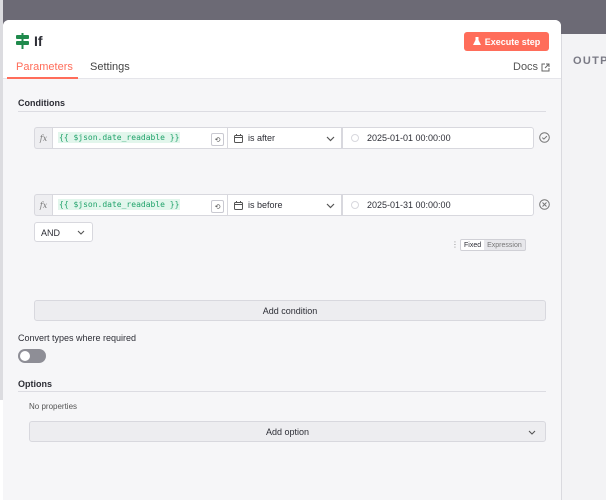  I want to click on add-option-button: Add option, so click(287, 431).